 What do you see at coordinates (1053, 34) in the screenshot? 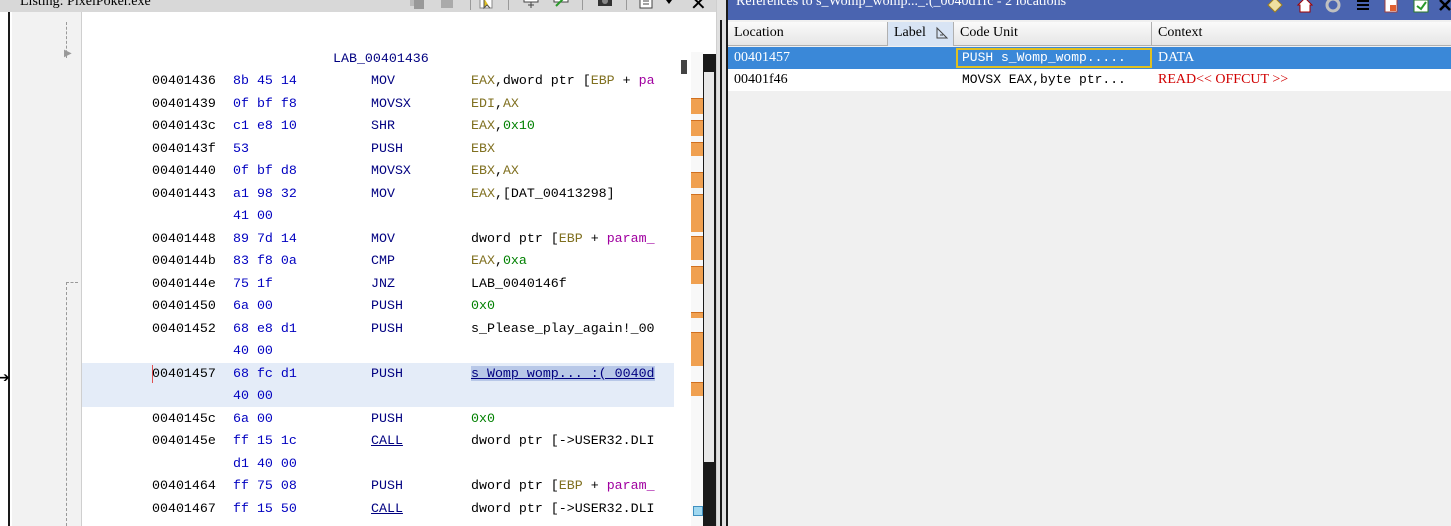
I see `column-header-code-unit: Code Unit` at bounding box center [1053, 34].